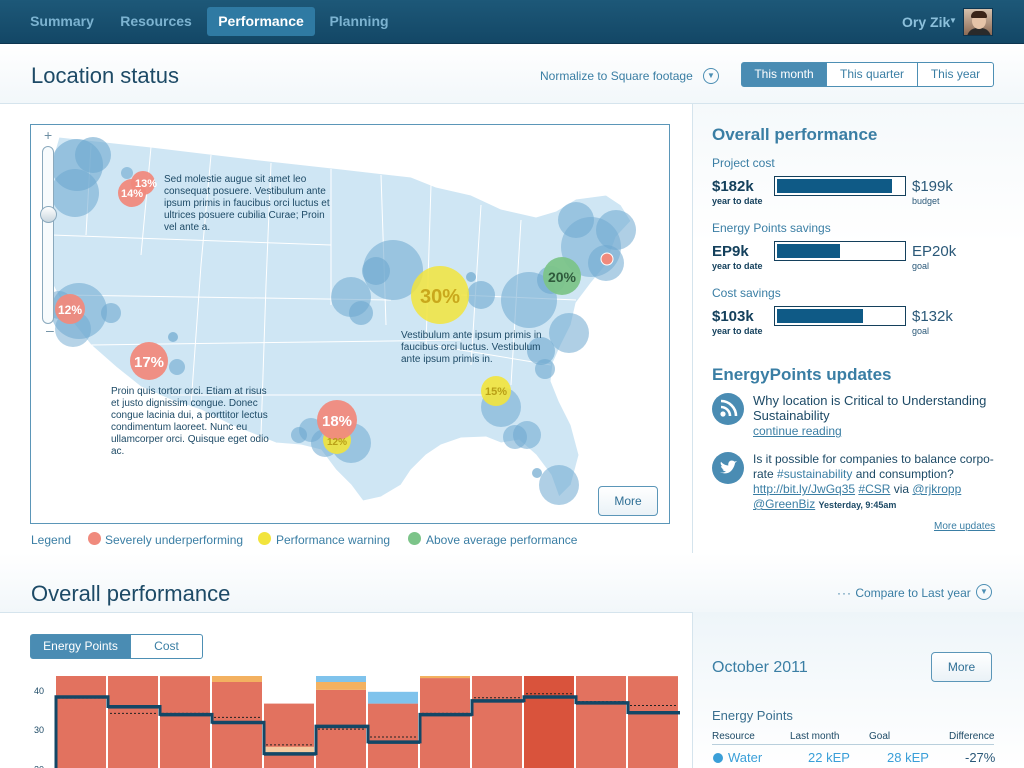  What do you see at coordinates (70, 310) in the screenshot?
I see `marker-label: 12%` at bounding box center [70, 310].